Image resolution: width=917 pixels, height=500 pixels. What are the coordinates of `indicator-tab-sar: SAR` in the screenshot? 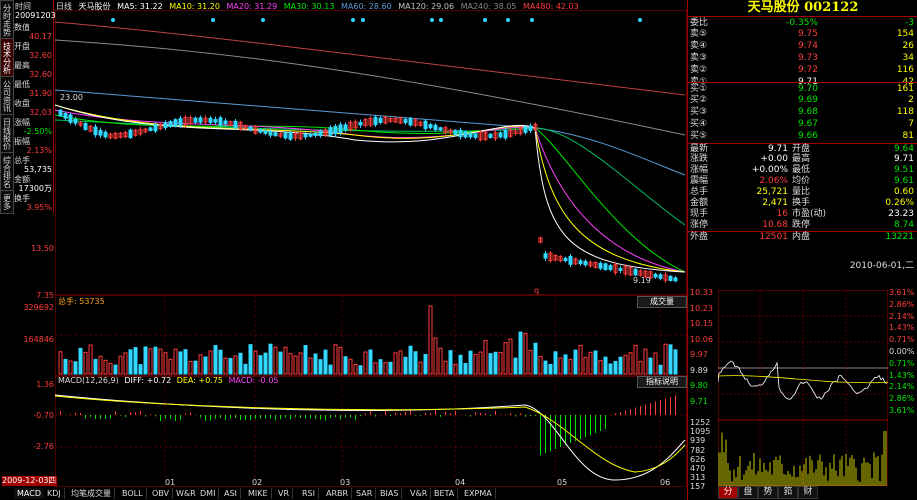 It's located at (365, 493).